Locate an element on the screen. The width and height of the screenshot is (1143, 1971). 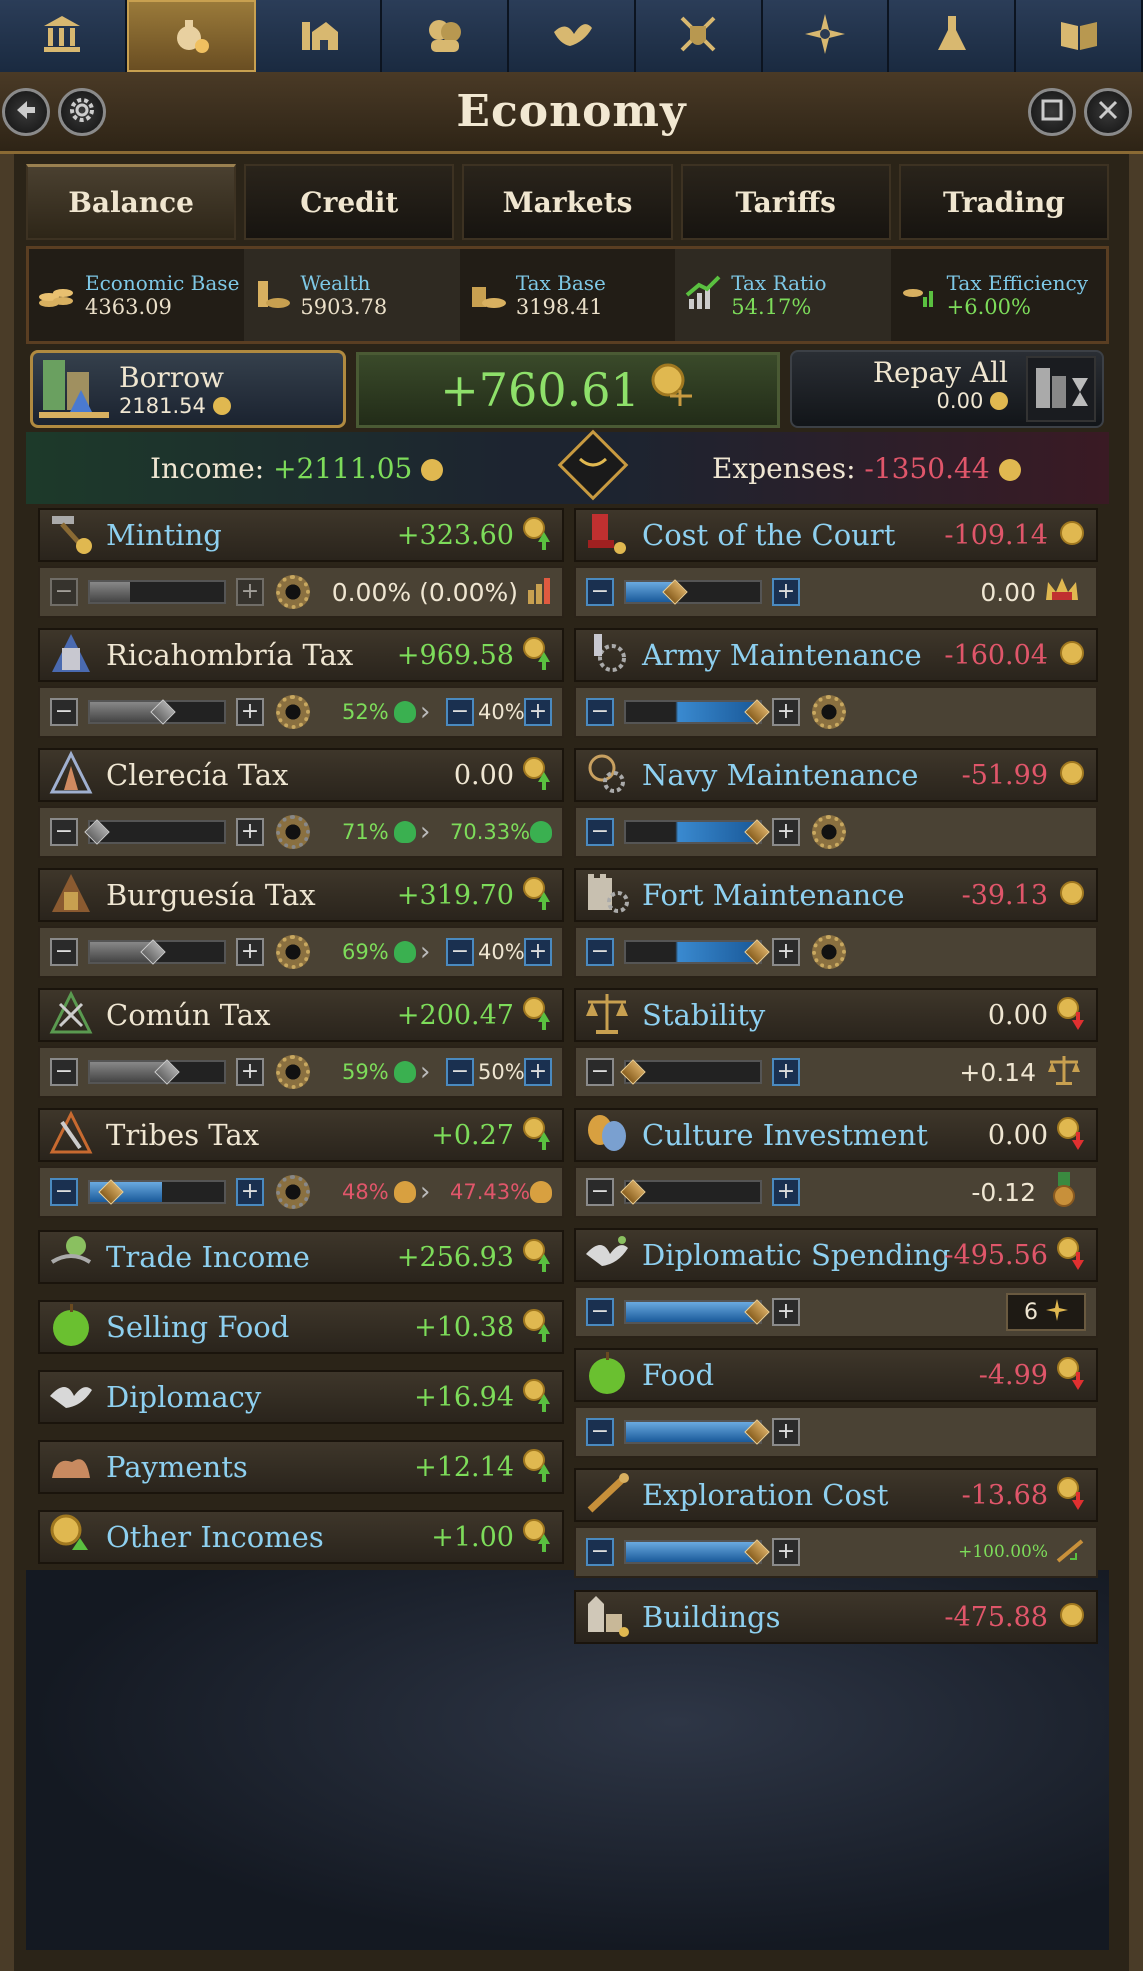
stability-decrease-button: − is located at coordinates (600, 1072).